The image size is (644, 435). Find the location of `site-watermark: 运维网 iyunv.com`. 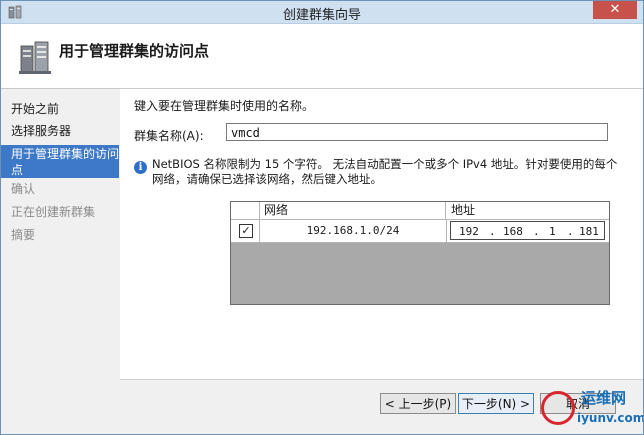

site-watermark: 运维网 iyunv.com is located at coordinates (592, 406).